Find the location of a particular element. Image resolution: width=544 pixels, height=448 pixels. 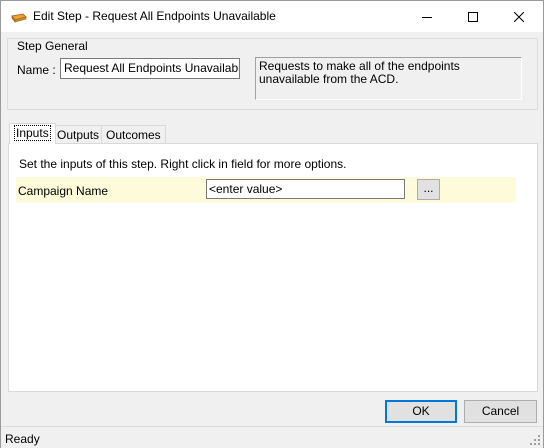

tab-outputs: Outputs is located at coordinates (78, 134).